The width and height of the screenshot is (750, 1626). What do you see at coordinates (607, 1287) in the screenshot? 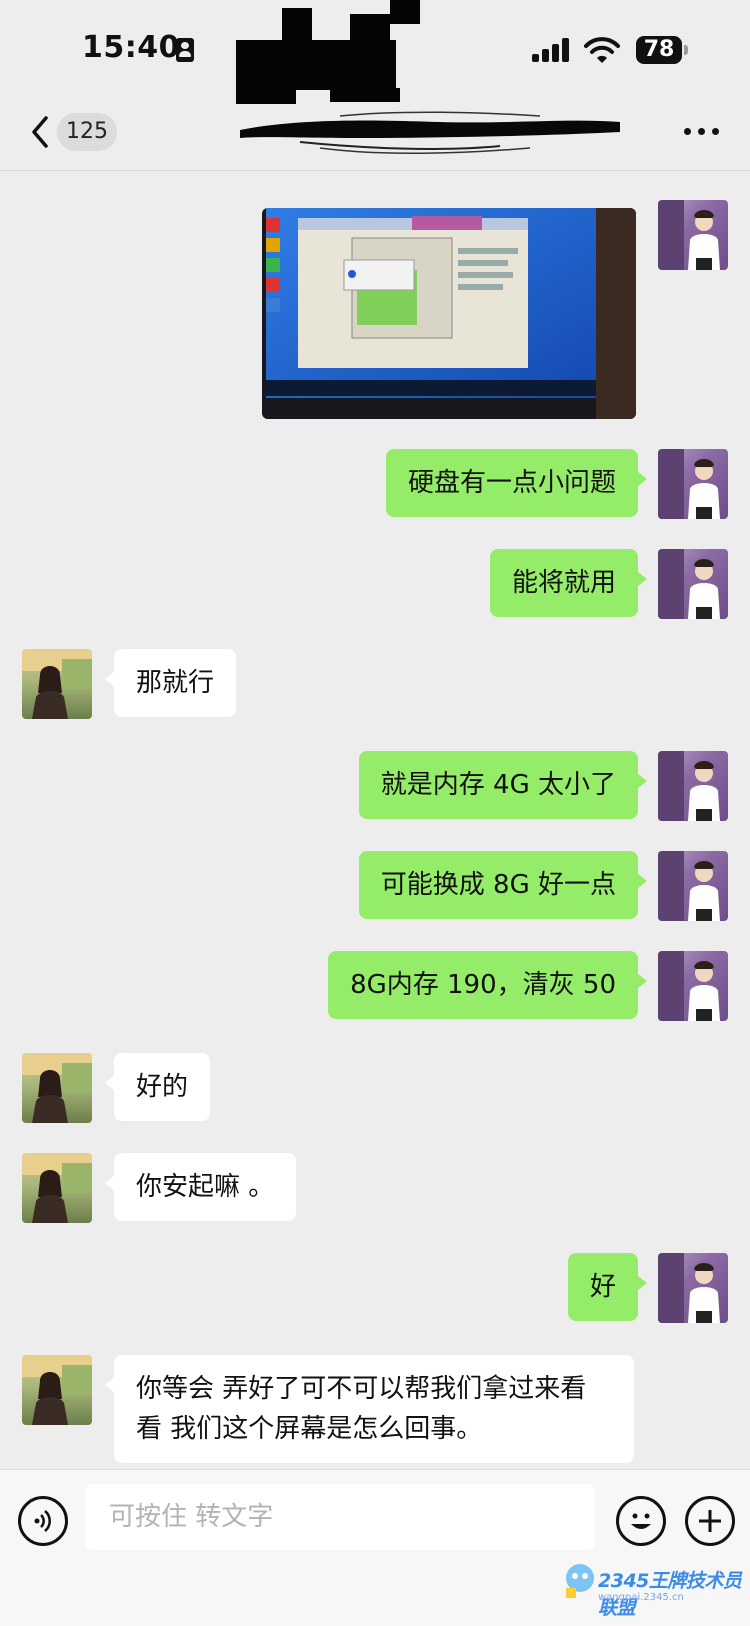
I see `outgoing-message-bubble: 好` at bounding box center [607, 1287].